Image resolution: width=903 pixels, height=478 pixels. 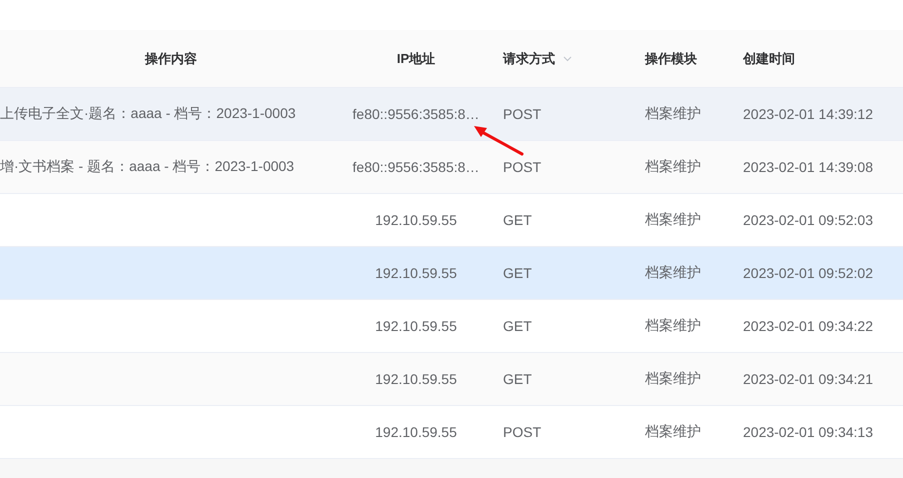 I want to click on table-row: 上传电子全文·题名：aaaa - 档号：2023-1-0003 fe80::9556:3585:8… POST 档案维护 2023-02-01 14:39:12, so click(x=451, y=114).